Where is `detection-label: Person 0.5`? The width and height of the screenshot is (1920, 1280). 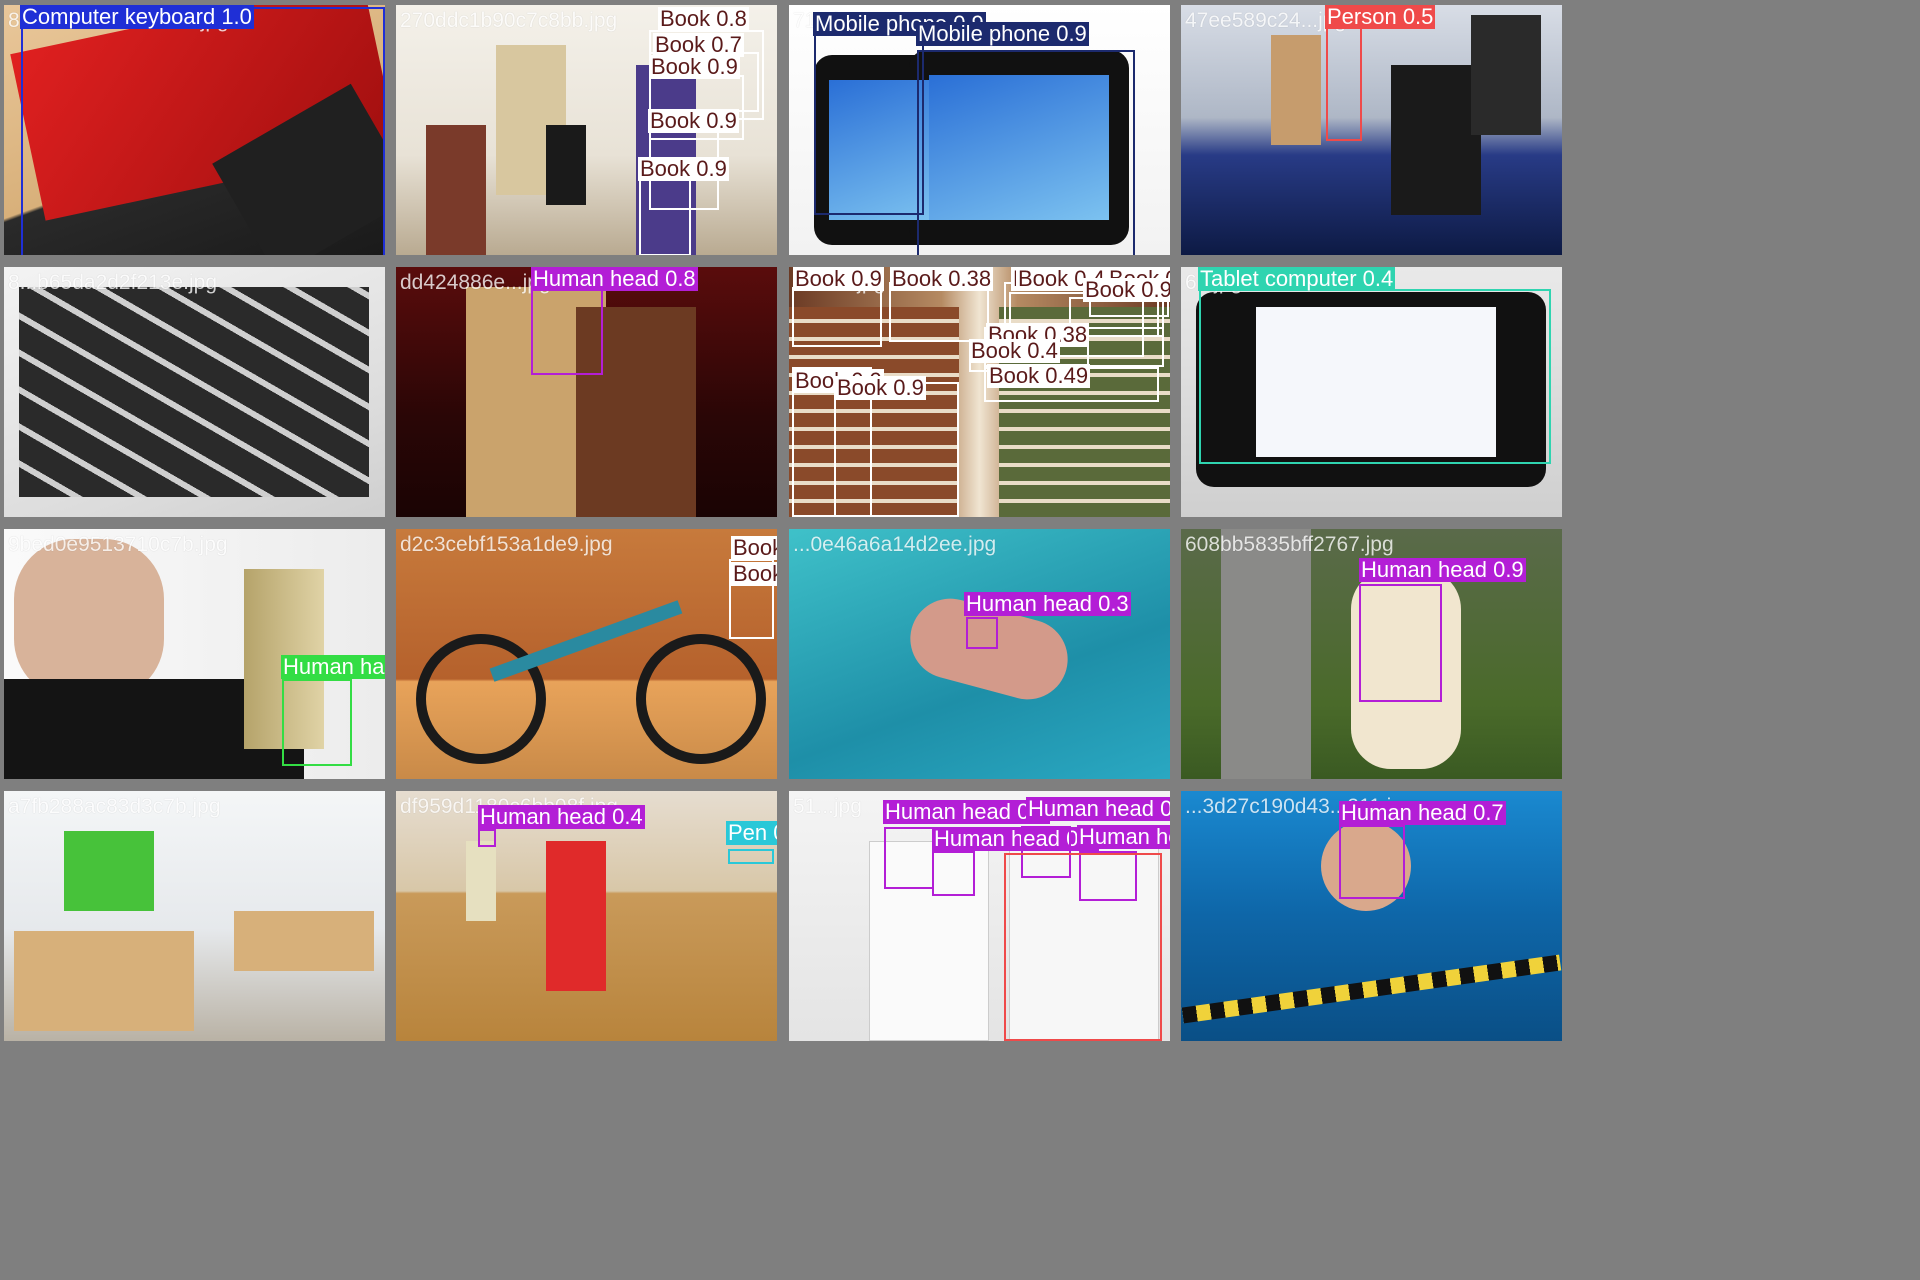 detection-label: Person 0.5 is located at coordinates (1380, 17).